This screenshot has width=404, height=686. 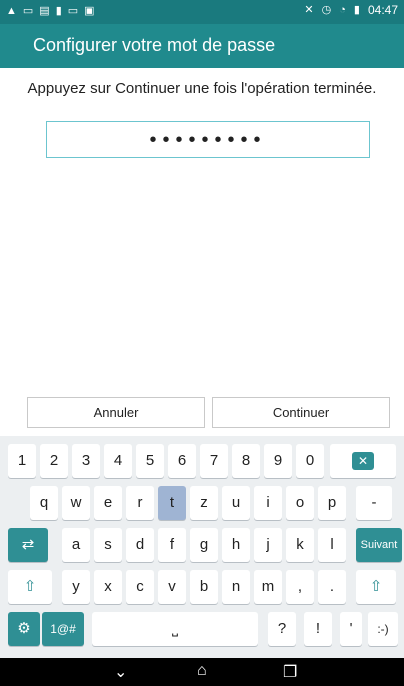 What do you see at coordinates (351, 629) in the screenshot?
I see `key-apostrophe: '` at bounding box center [351, 629].